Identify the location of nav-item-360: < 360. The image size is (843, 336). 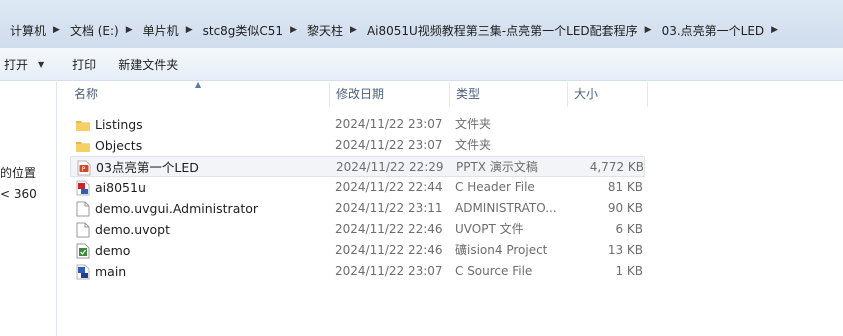
(18, 194).